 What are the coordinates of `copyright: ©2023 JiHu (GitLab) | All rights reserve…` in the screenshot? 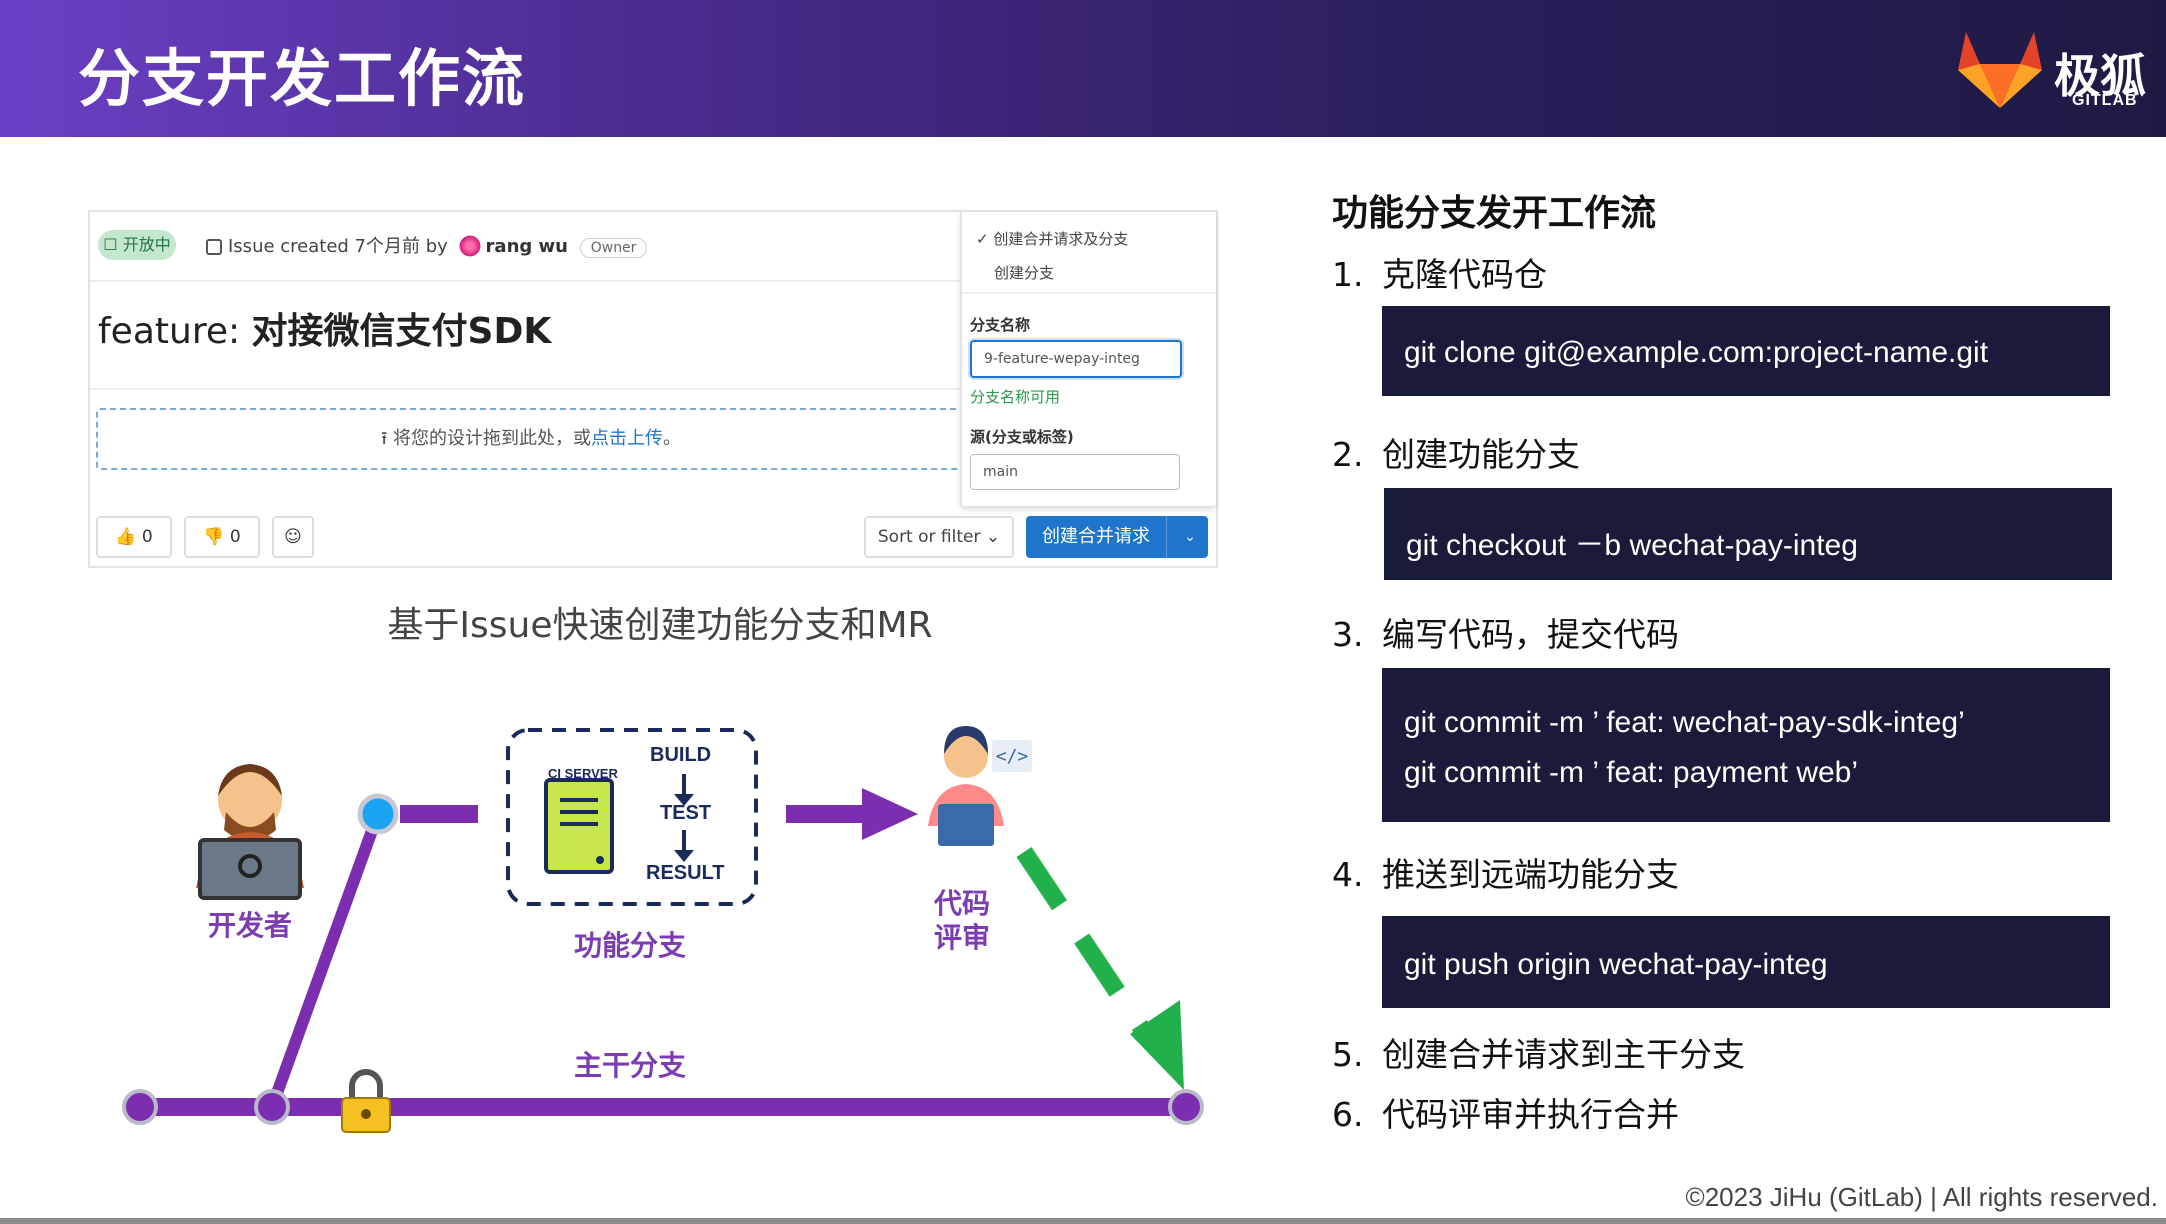 It's located at (1921, 1197).